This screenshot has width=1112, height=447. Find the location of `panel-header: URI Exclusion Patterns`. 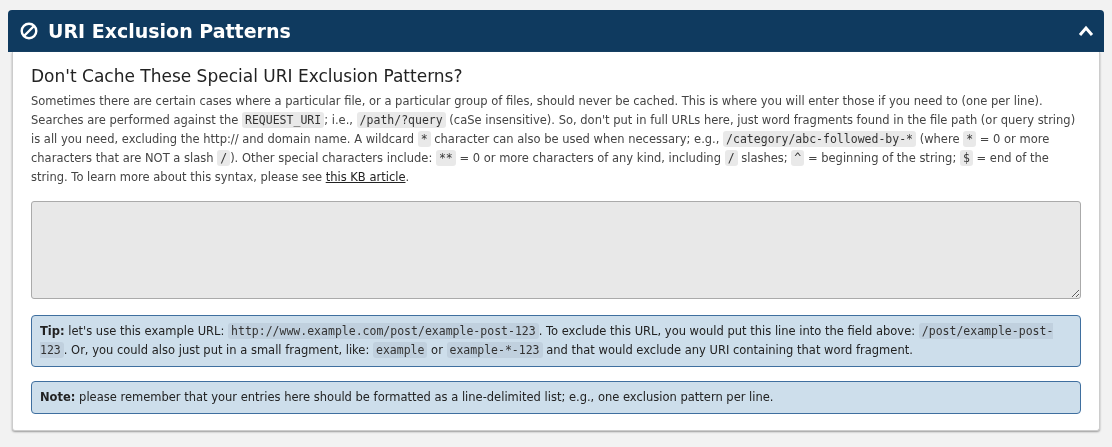

panel-header: URI Exclusion Patterns is located at coordinates (556, 31).